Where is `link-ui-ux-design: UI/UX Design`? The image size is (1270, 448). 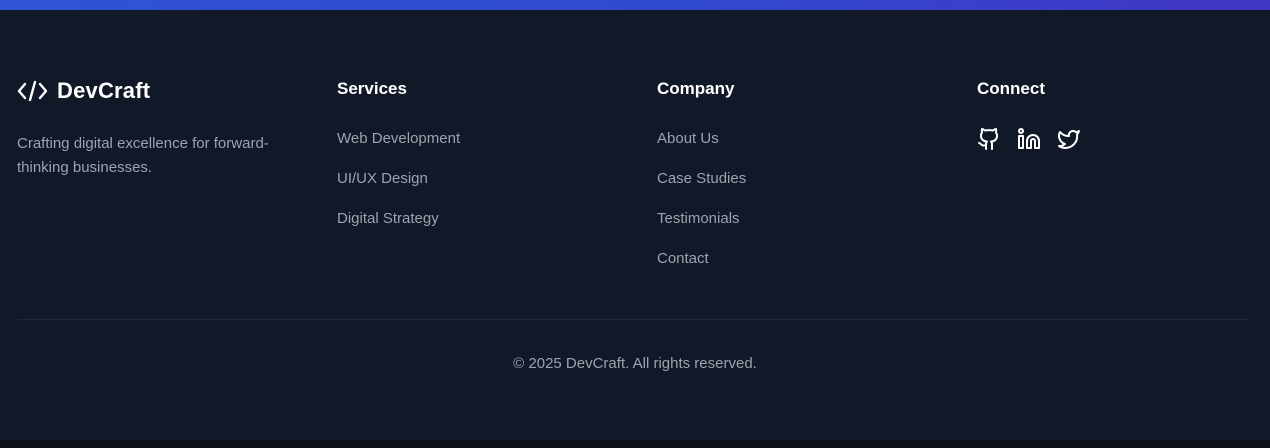
link-ui-ux-design: UI/UX Design is located at coordinates (382, 179).